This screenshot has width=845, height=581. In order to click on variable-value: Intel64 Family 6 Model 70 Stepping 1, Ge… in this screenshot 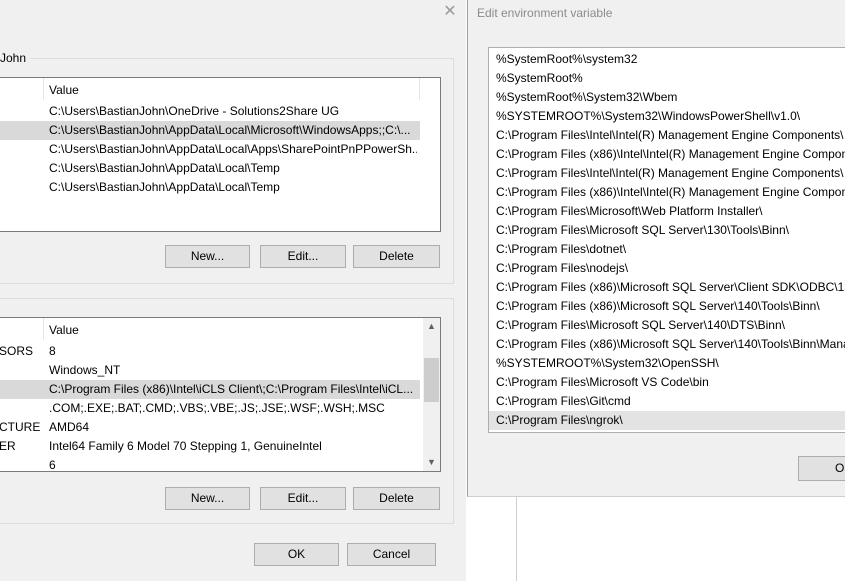, I will do `click(185, 446)`.